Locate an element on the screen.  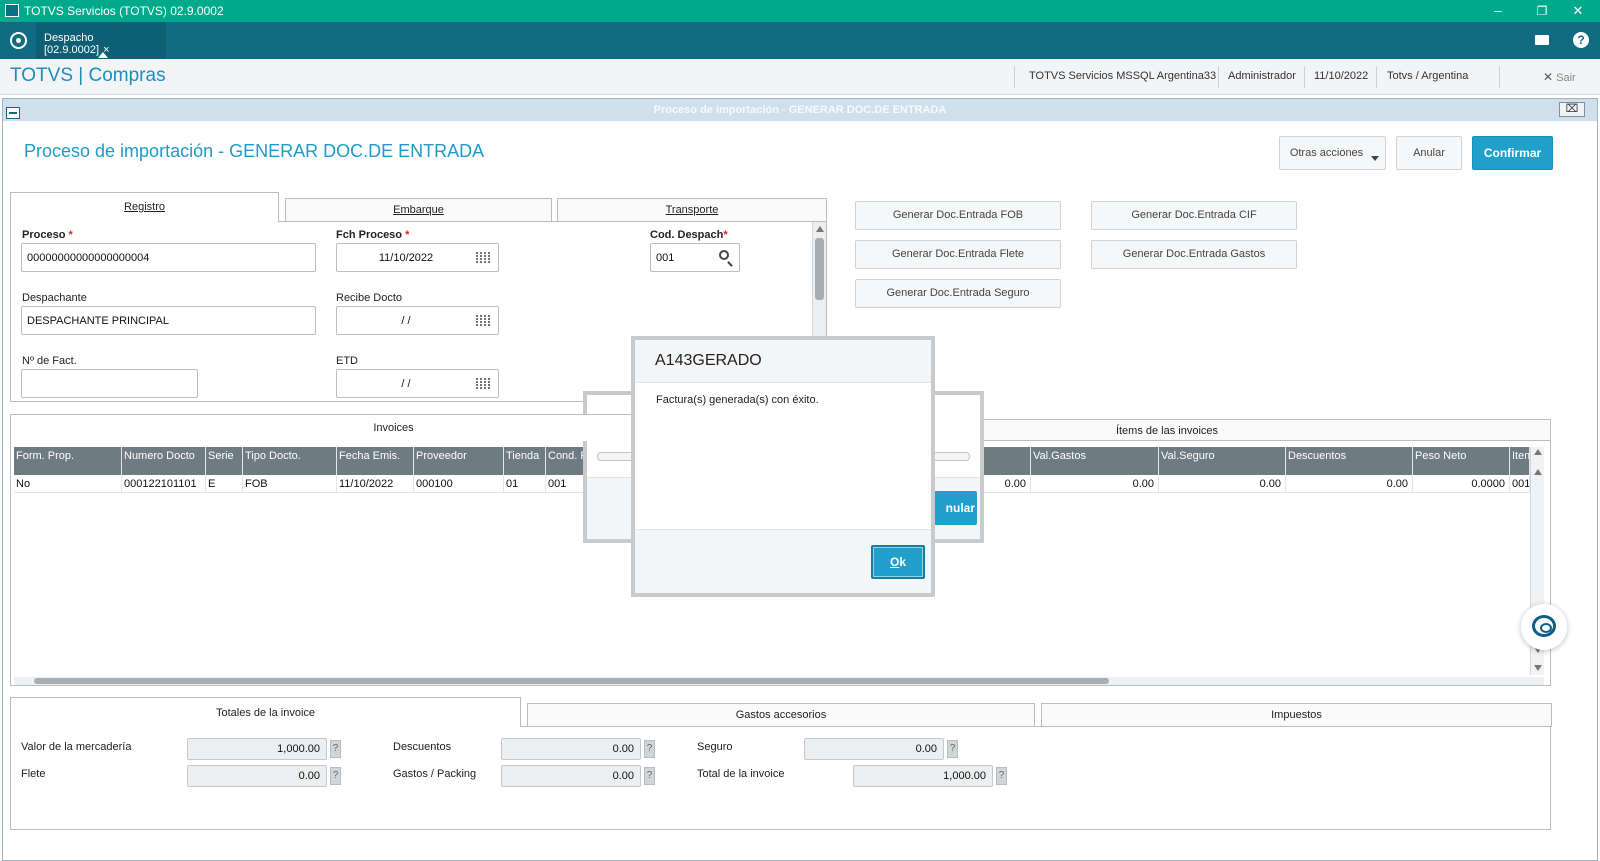
etd-value: / / is located at coordinates (406, 384).